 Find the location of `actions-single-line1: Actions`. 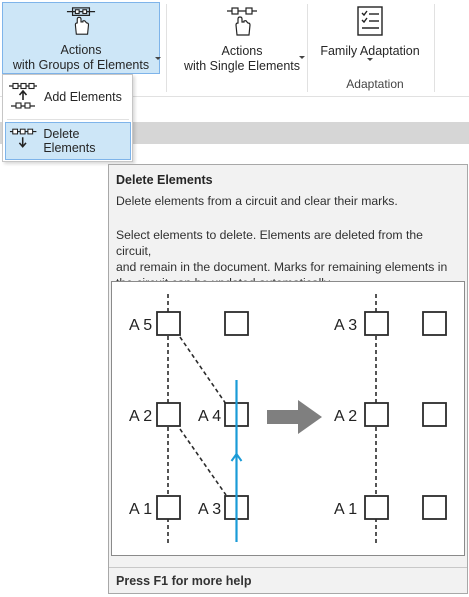

actions-single-line1: Actions is located at coordinates (242, 51).